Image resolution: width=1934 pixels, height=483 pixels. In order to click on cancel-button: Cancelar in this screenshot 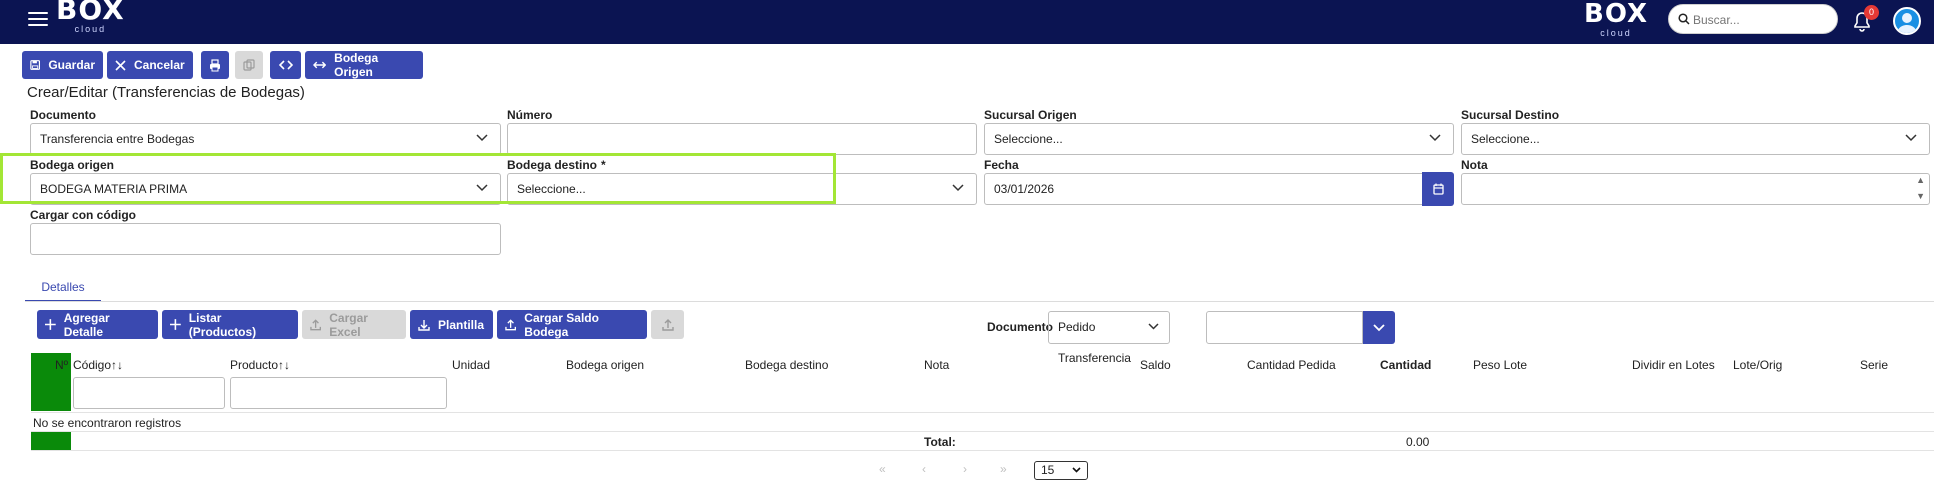, I will do `click(150, 65)`.